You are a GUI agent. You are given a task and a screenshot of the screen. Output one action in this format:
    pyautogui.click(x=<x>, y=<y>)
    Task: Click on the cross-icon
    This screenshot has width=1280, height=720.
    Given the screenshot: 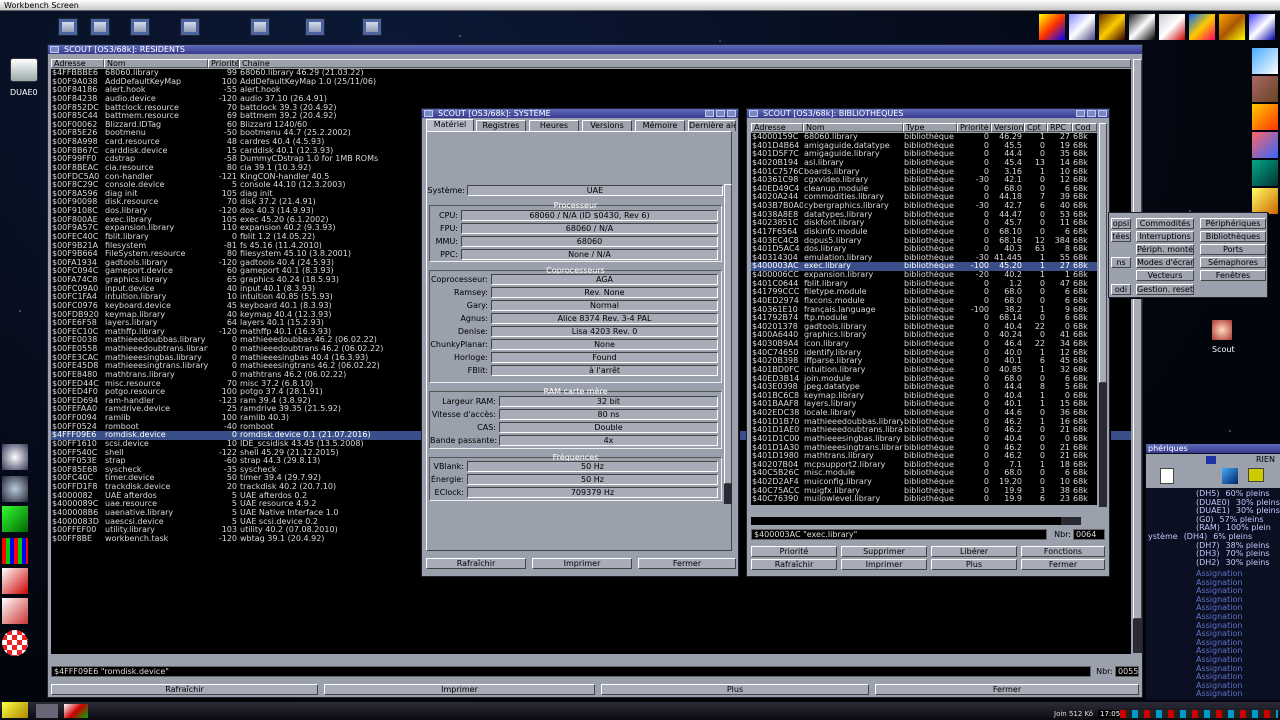 What is the action you would take?
    pyautogui.click(x=1265, y=173)
    